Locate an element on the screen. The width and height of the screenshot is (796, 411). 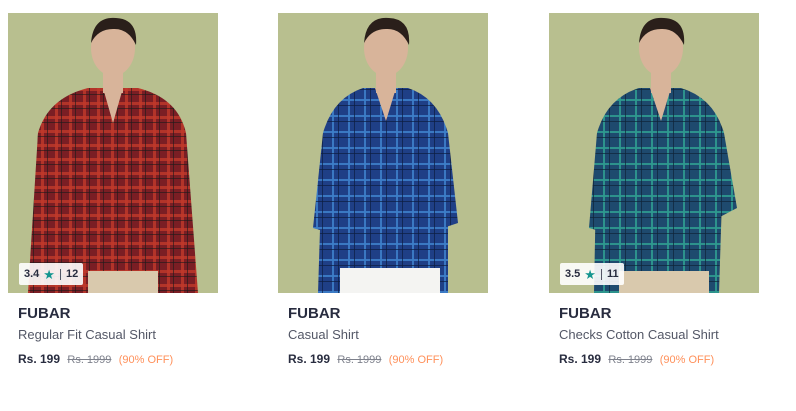
rating-count: 11 is located at coordinates (612, 274).